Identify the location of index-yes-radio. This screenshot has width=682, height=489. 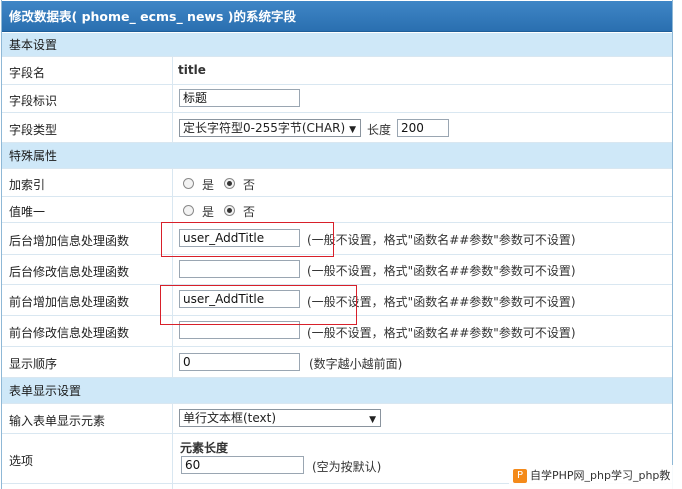
(188, 183).